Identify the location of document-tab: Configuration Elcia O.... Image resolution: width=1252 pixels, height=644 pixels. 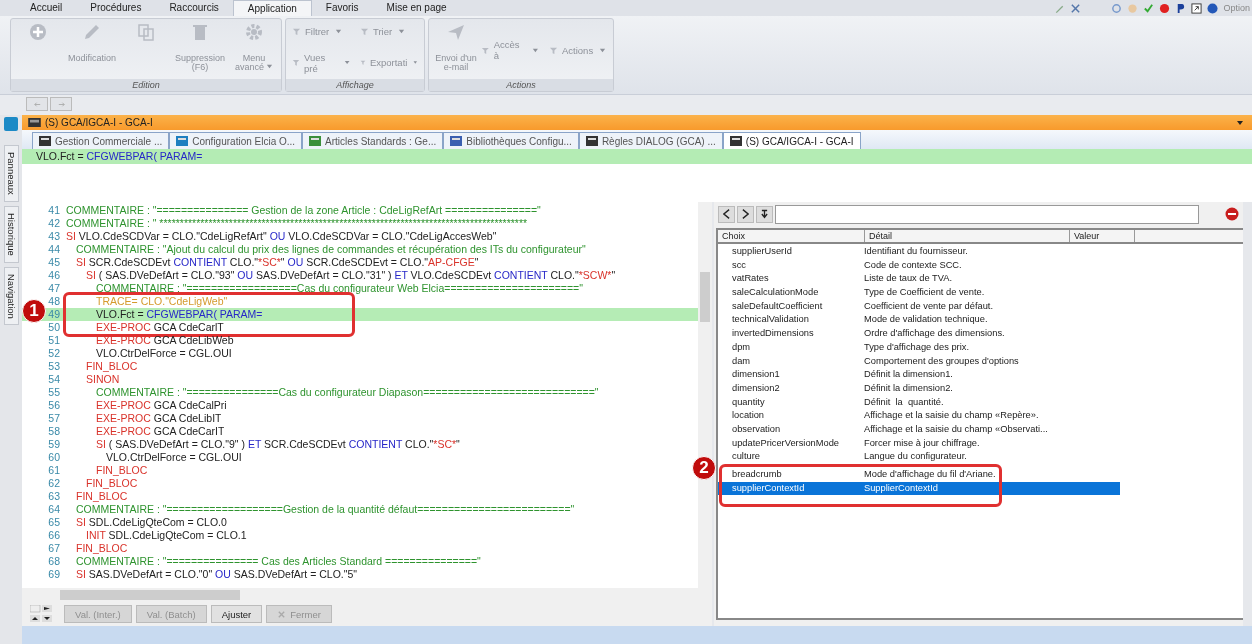
(236, 140).